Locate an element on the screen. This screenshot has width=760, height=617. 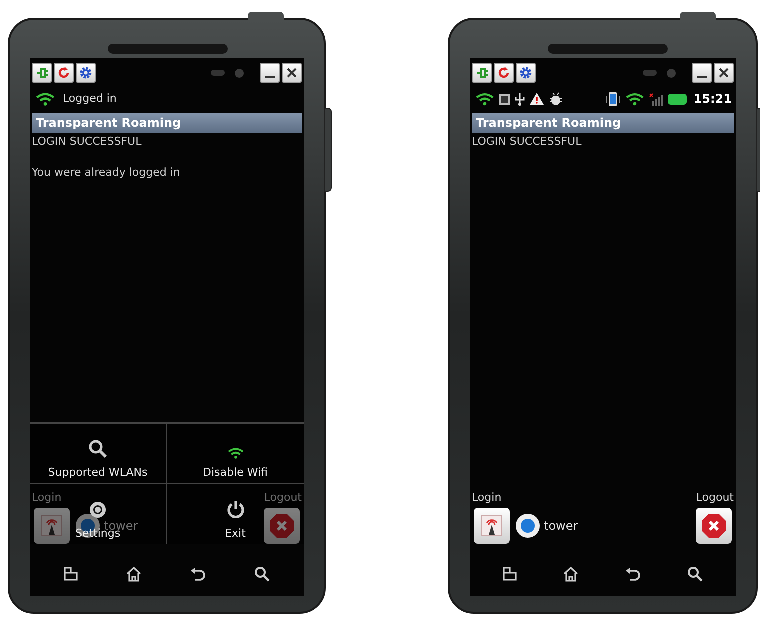
radio-button is located at coordinates (528, 526).